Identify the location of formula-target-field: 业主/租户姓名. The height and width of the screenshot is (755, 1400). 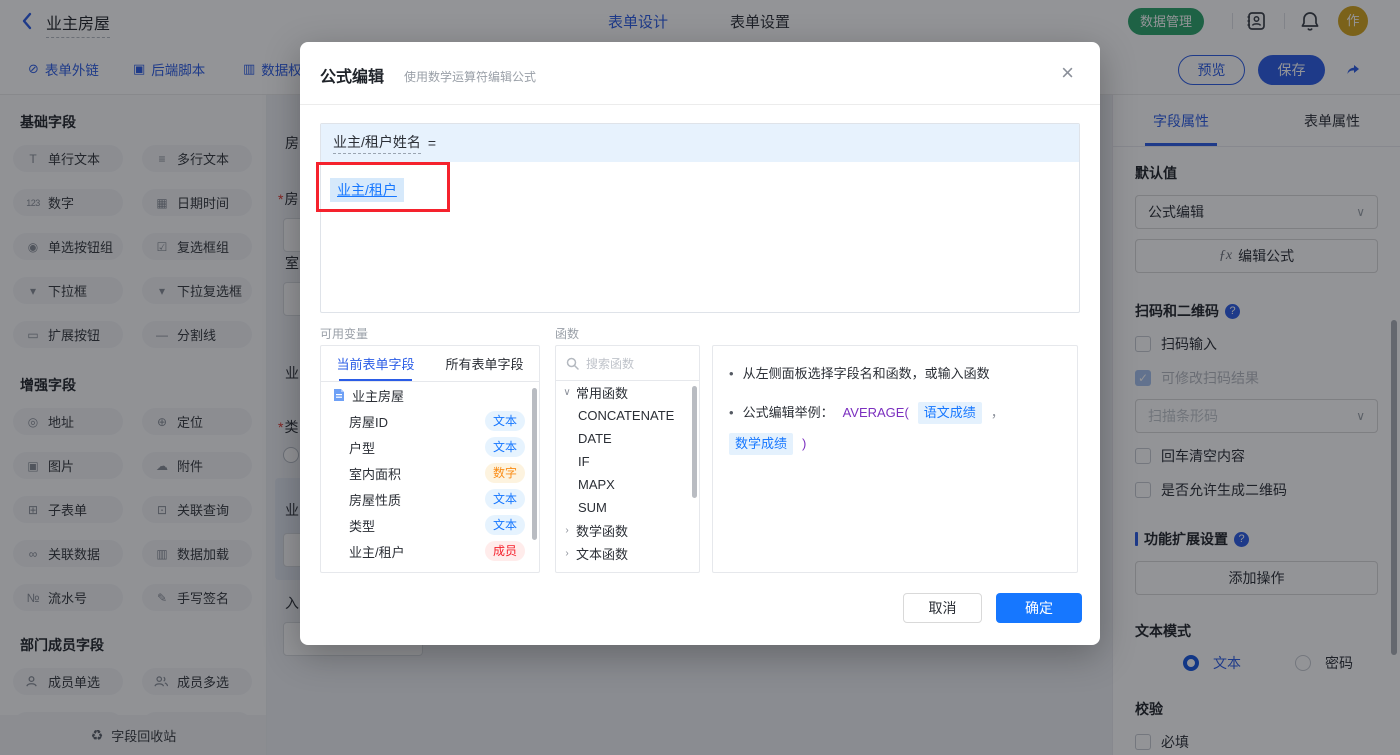
(377, 143).